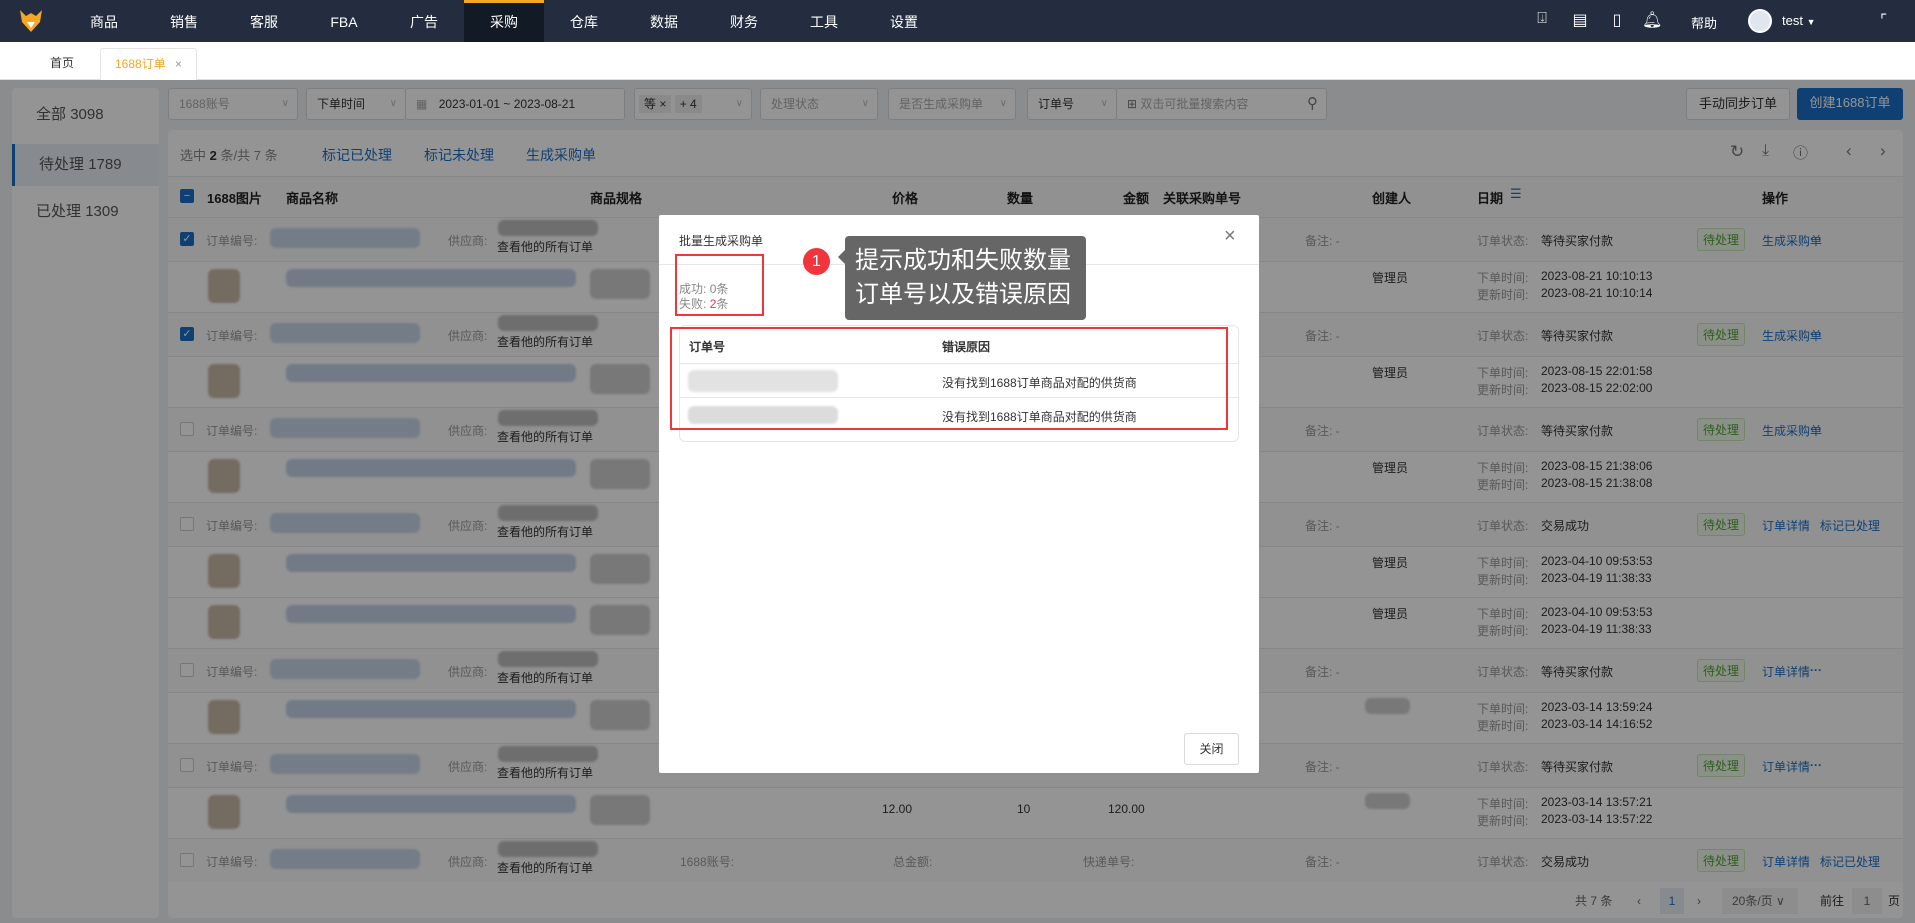  What do you see at coordinates (1792, 20) in the screenshot?
I see `username: test` at bounding box center [1792, 20].